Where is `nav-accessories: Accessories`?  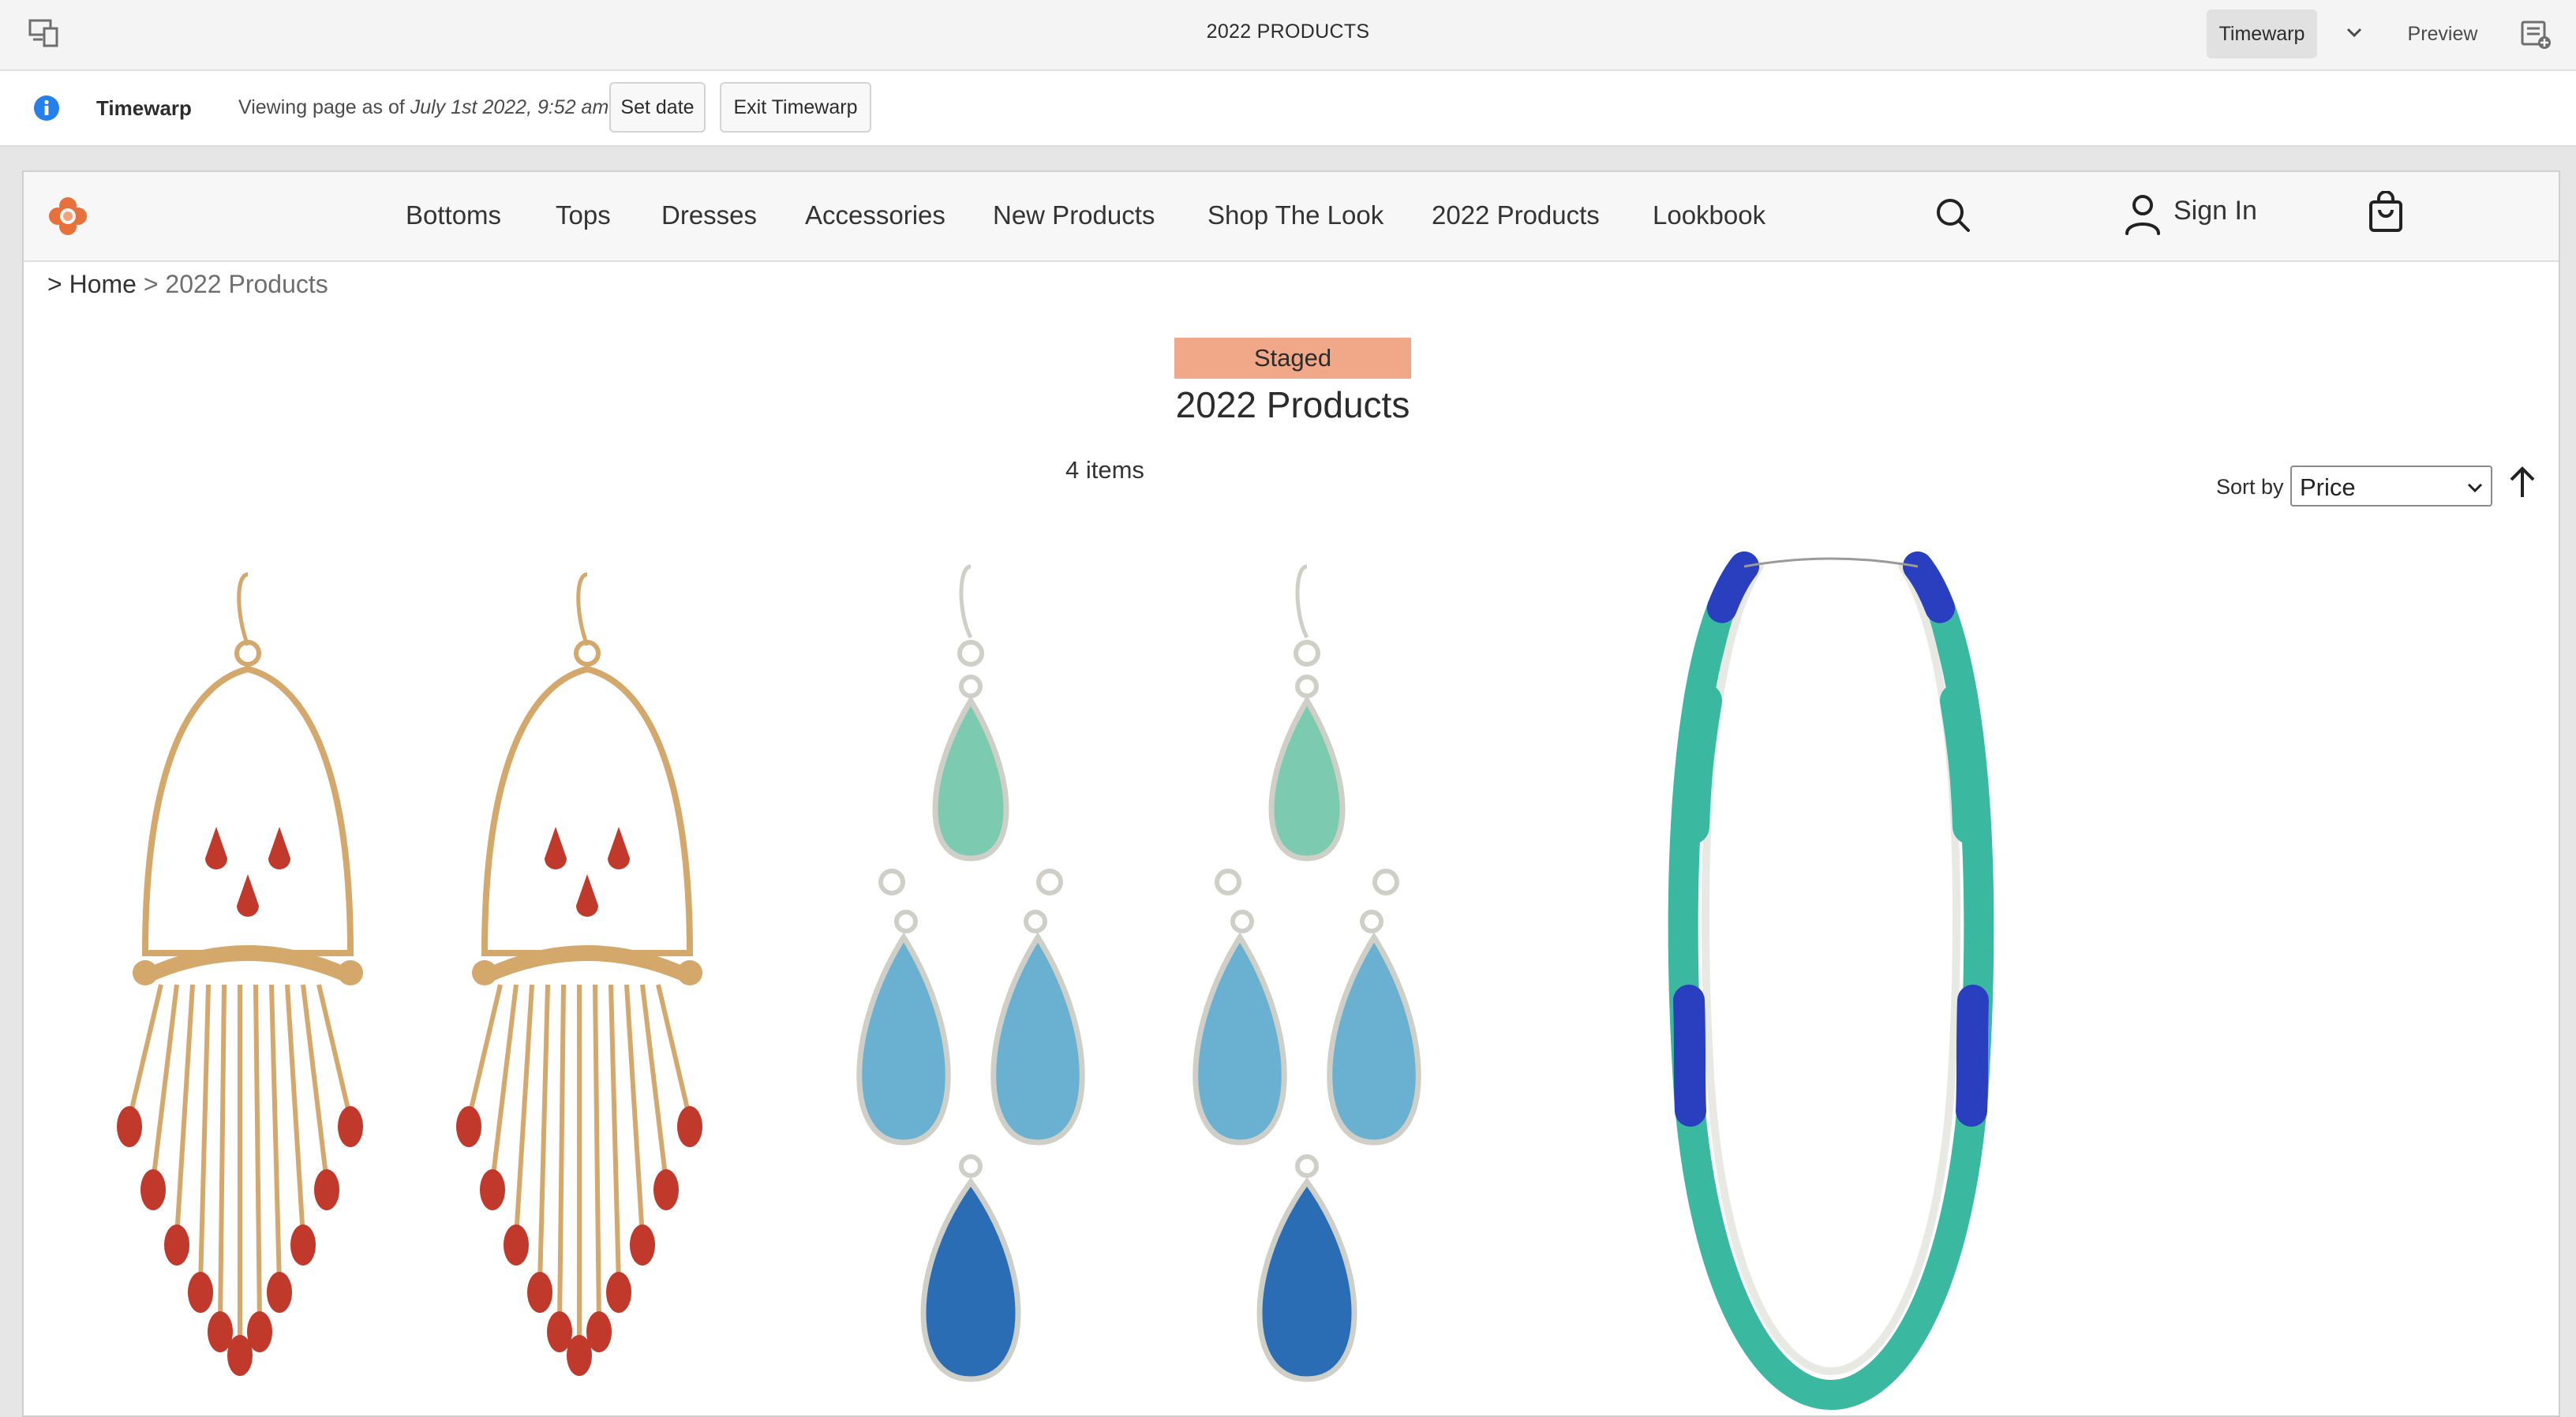 nav-accessories: Accessories is located at coordinates (875, 215).